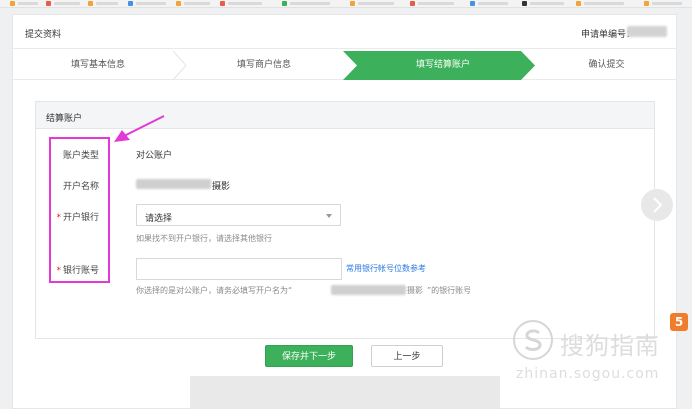 This screenshot has width=692, height=409. I want to click on account-number-hint-name: 摄影, so click(415, 290).